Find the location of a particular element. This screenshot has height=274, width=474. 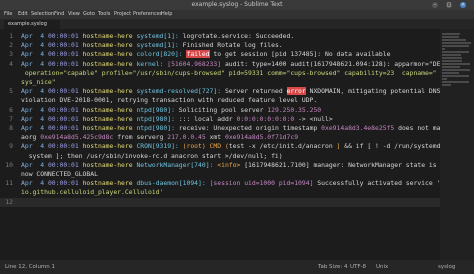

minimize-button: – is located at coordinates (435, 5).